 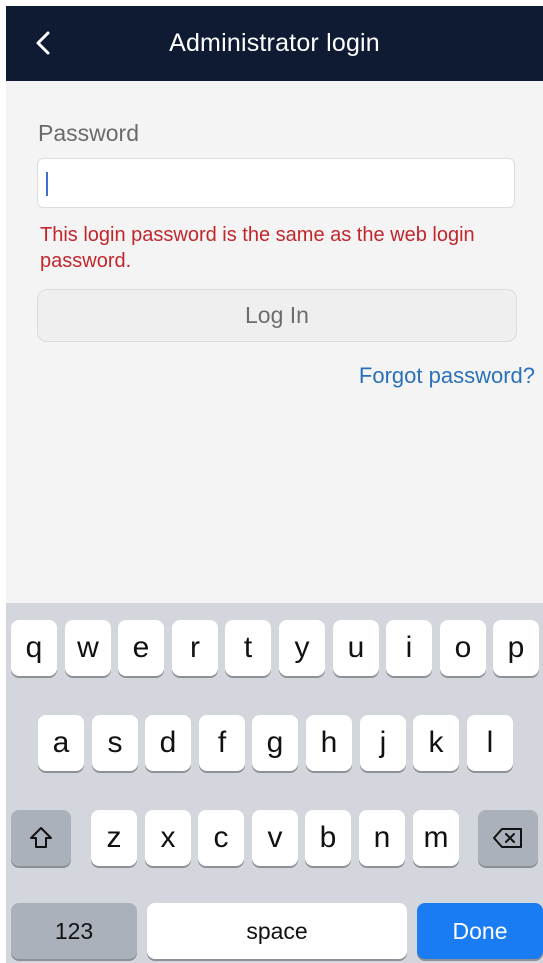 What do you see at coordinates (115, 743) in the screenshot?
I see `key-s: s` at bounding box center [115, 743].